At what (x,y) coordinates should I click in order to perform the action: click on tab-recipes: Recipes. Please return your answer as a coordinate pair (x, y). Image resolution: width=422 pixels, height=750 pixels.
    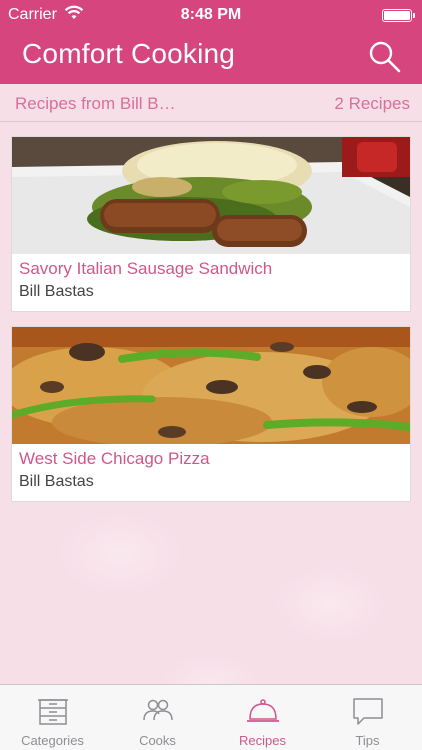
    Looking at the image, I should click on (262, 717).